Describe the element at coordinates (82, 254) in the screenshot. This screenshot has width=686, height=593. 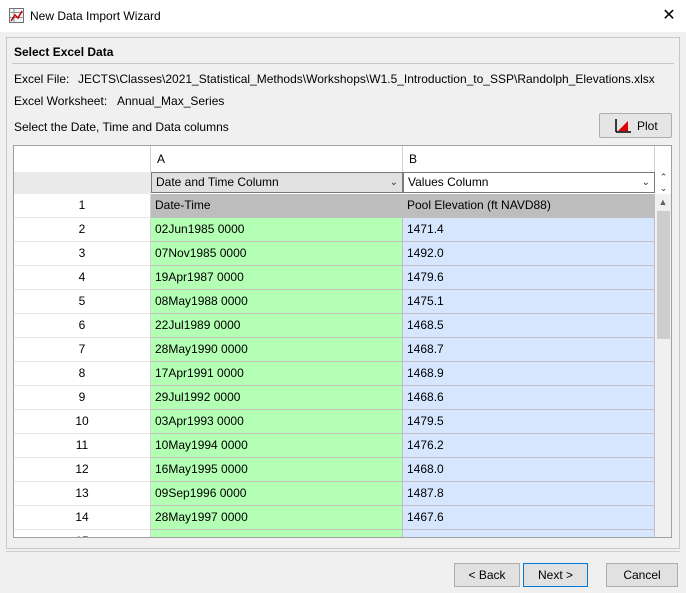
I see `row-number: 3` at that location.